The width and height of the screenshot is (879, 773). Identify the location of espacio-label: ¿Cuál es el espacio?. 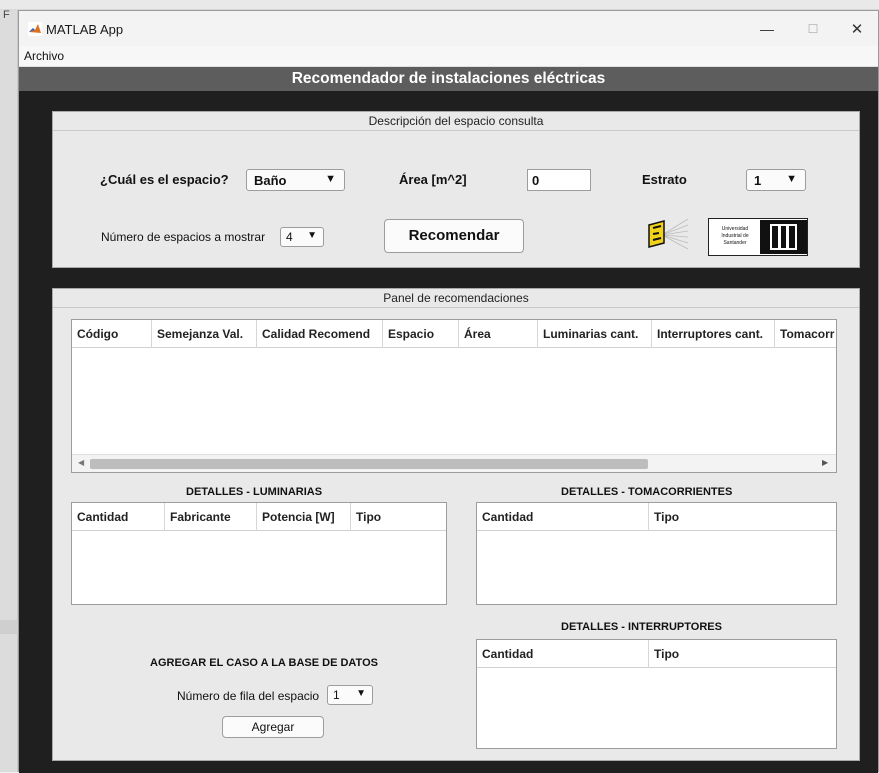
(164, 179).